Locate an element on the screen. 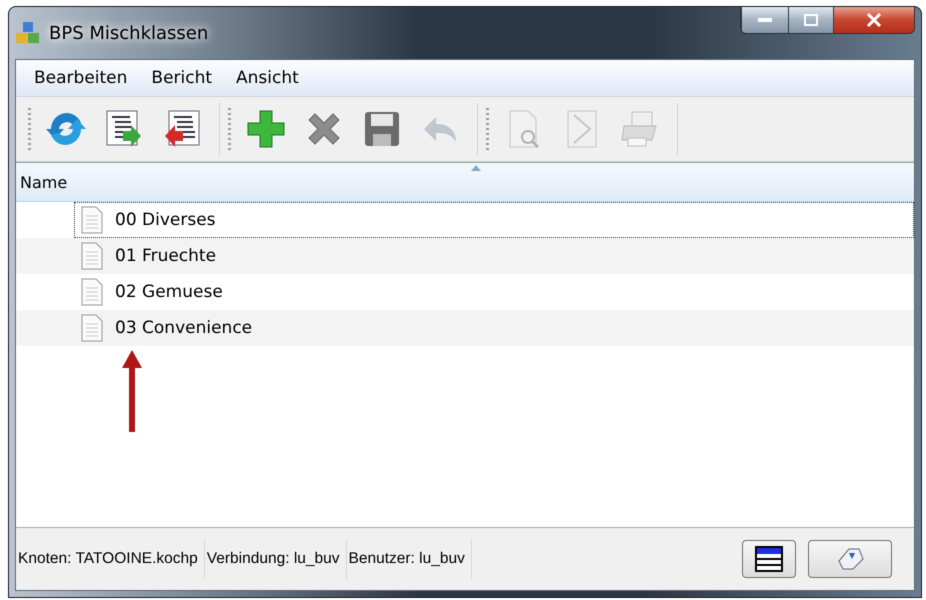 The height and width of the screenshot is (600, 926). save-icon is located at coordinates (382, 129).